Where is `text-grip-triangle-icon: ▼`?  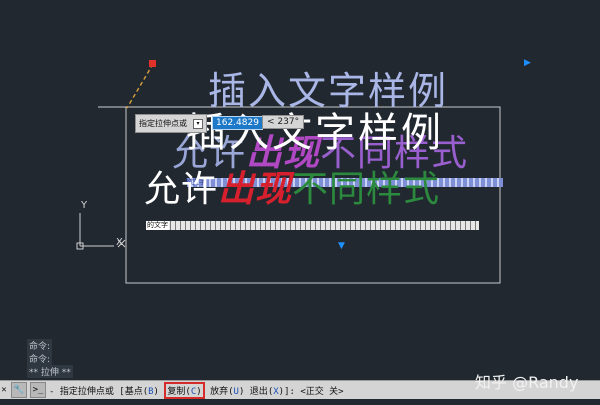 text-grip-triangle-icon: ▼ is located at coordinates (341, 246).